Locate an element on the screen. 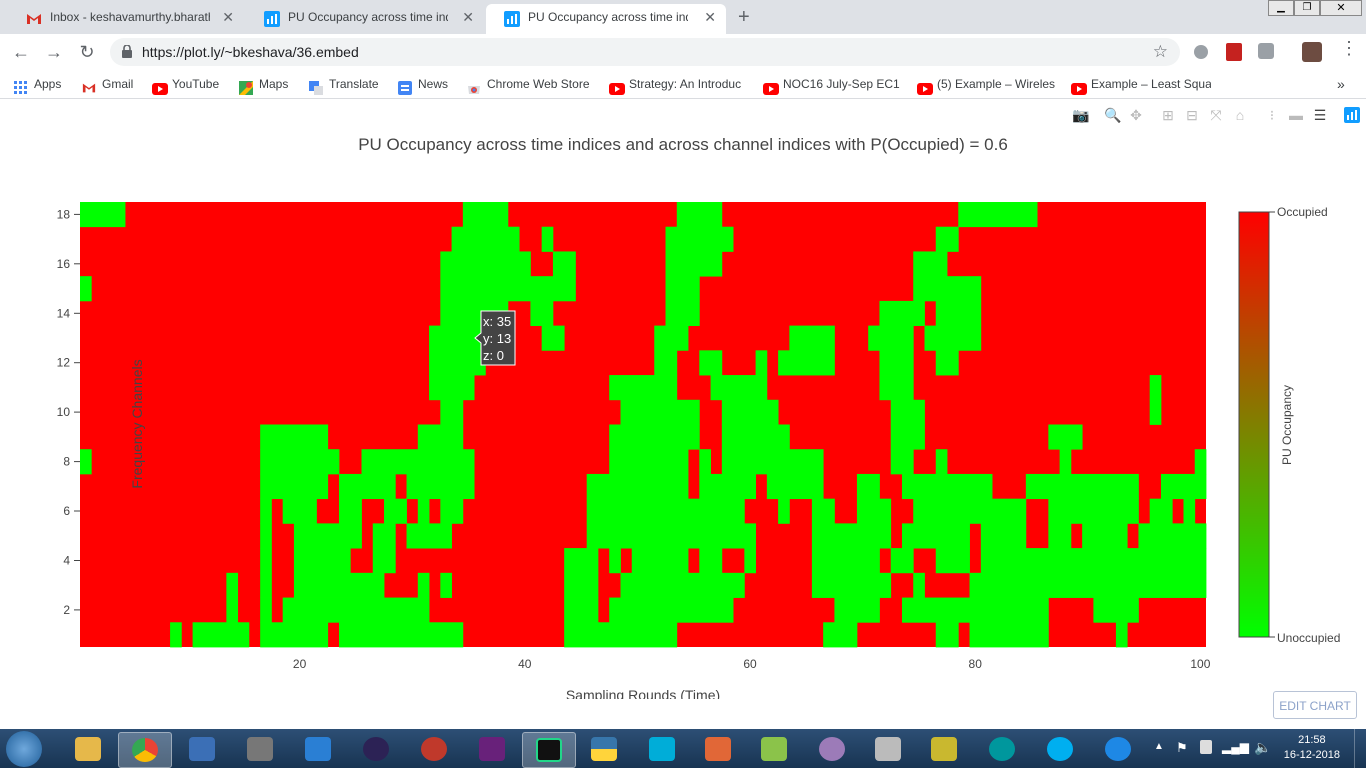 The image size is (1366, 768). y-tick-label: 12 is located at coordinates (64, 363).